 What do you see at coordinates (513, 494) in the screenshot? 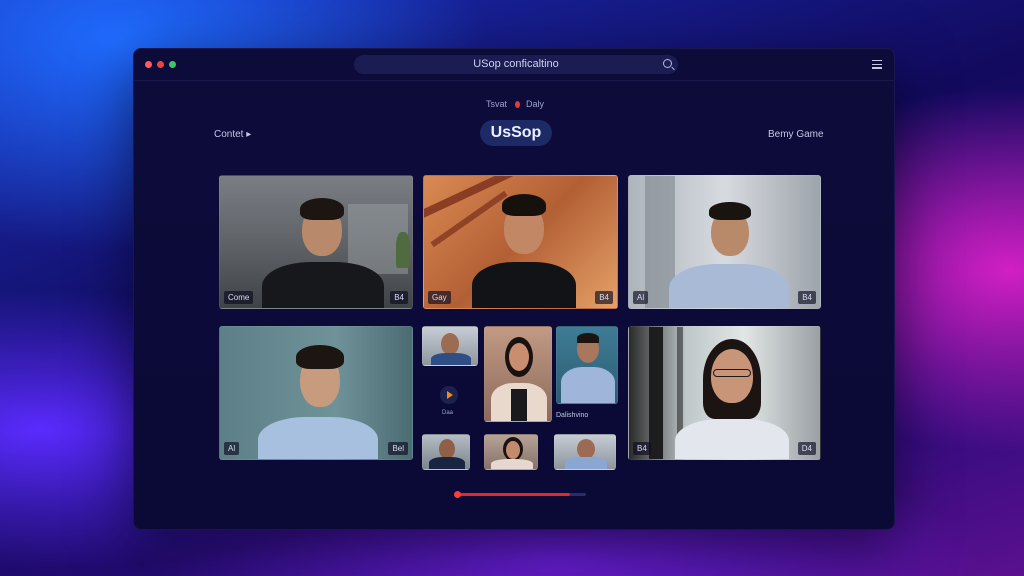
I see `progress-fill` at bounding box center [513, 494].